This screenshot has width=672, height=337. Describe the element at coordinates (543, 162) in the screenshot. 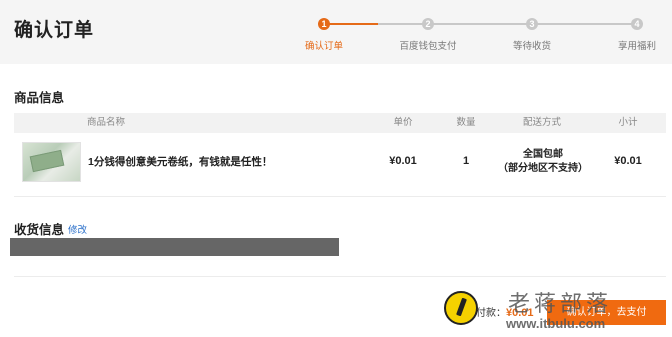

I see `shipping-method: 全国包邮 （部分地区不支持）` at that location.